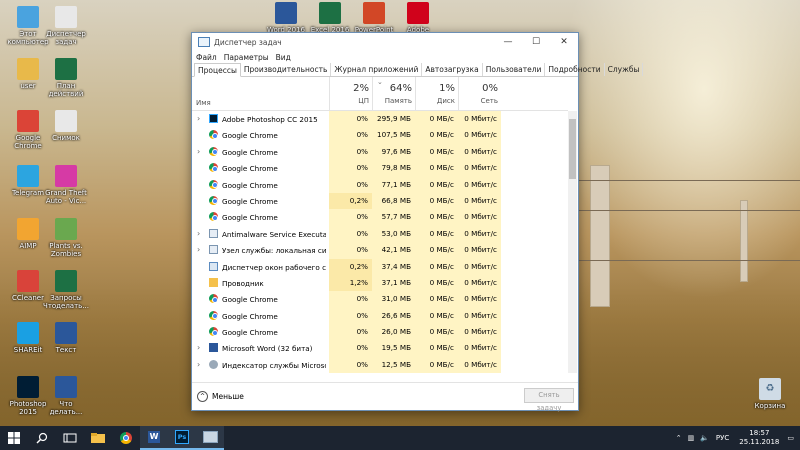  Describe the element at coordinates (66, 238) in the screenshot. I see `desktop-icon: Plants vs. Zombies` at that location.